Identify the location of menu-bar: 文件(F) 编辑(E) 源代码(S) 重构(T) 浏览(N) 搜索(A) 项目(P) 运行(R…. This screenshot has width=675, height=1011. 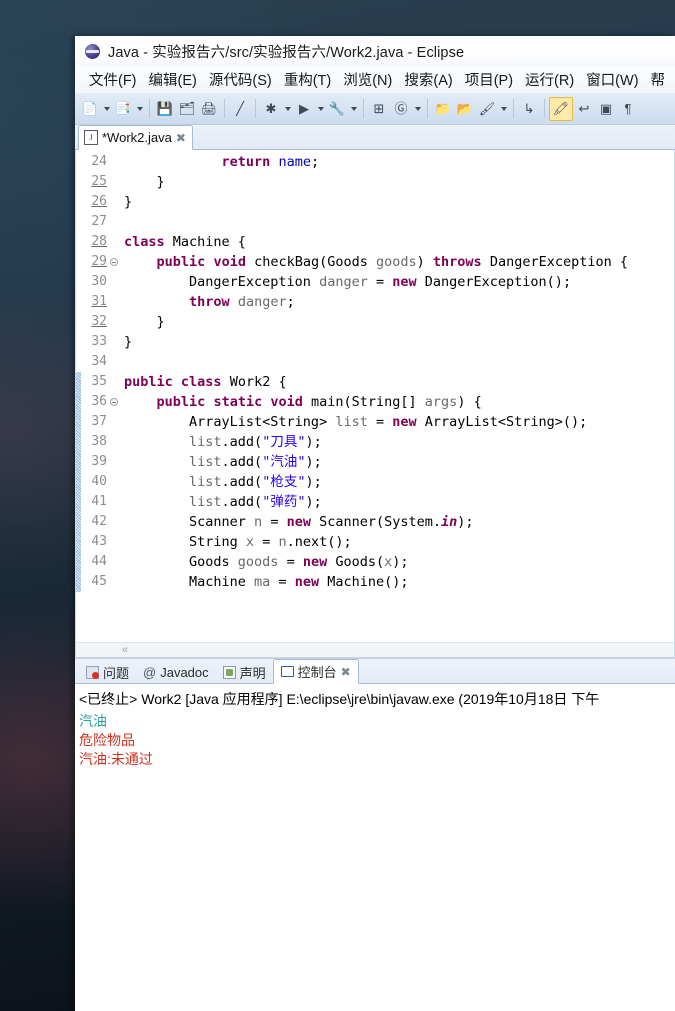
(375, 79).